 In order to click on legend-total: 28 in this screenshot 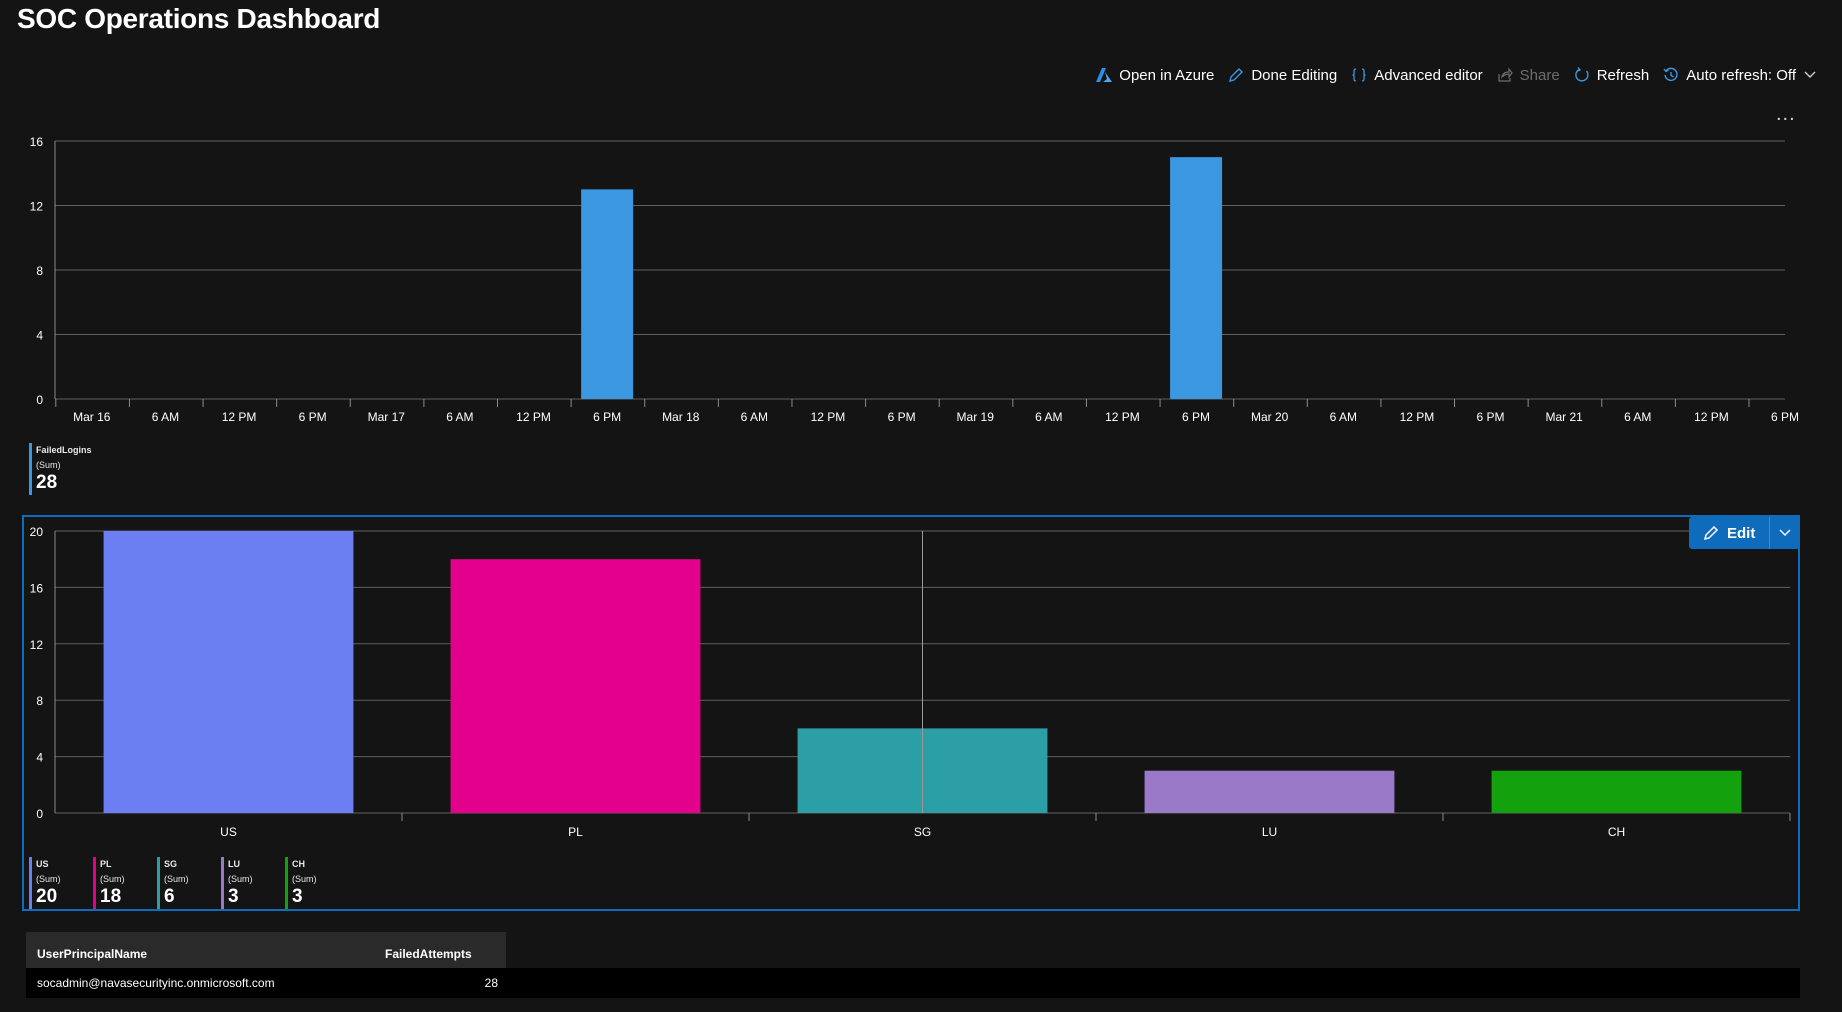, I will do `click(47, 482)`.